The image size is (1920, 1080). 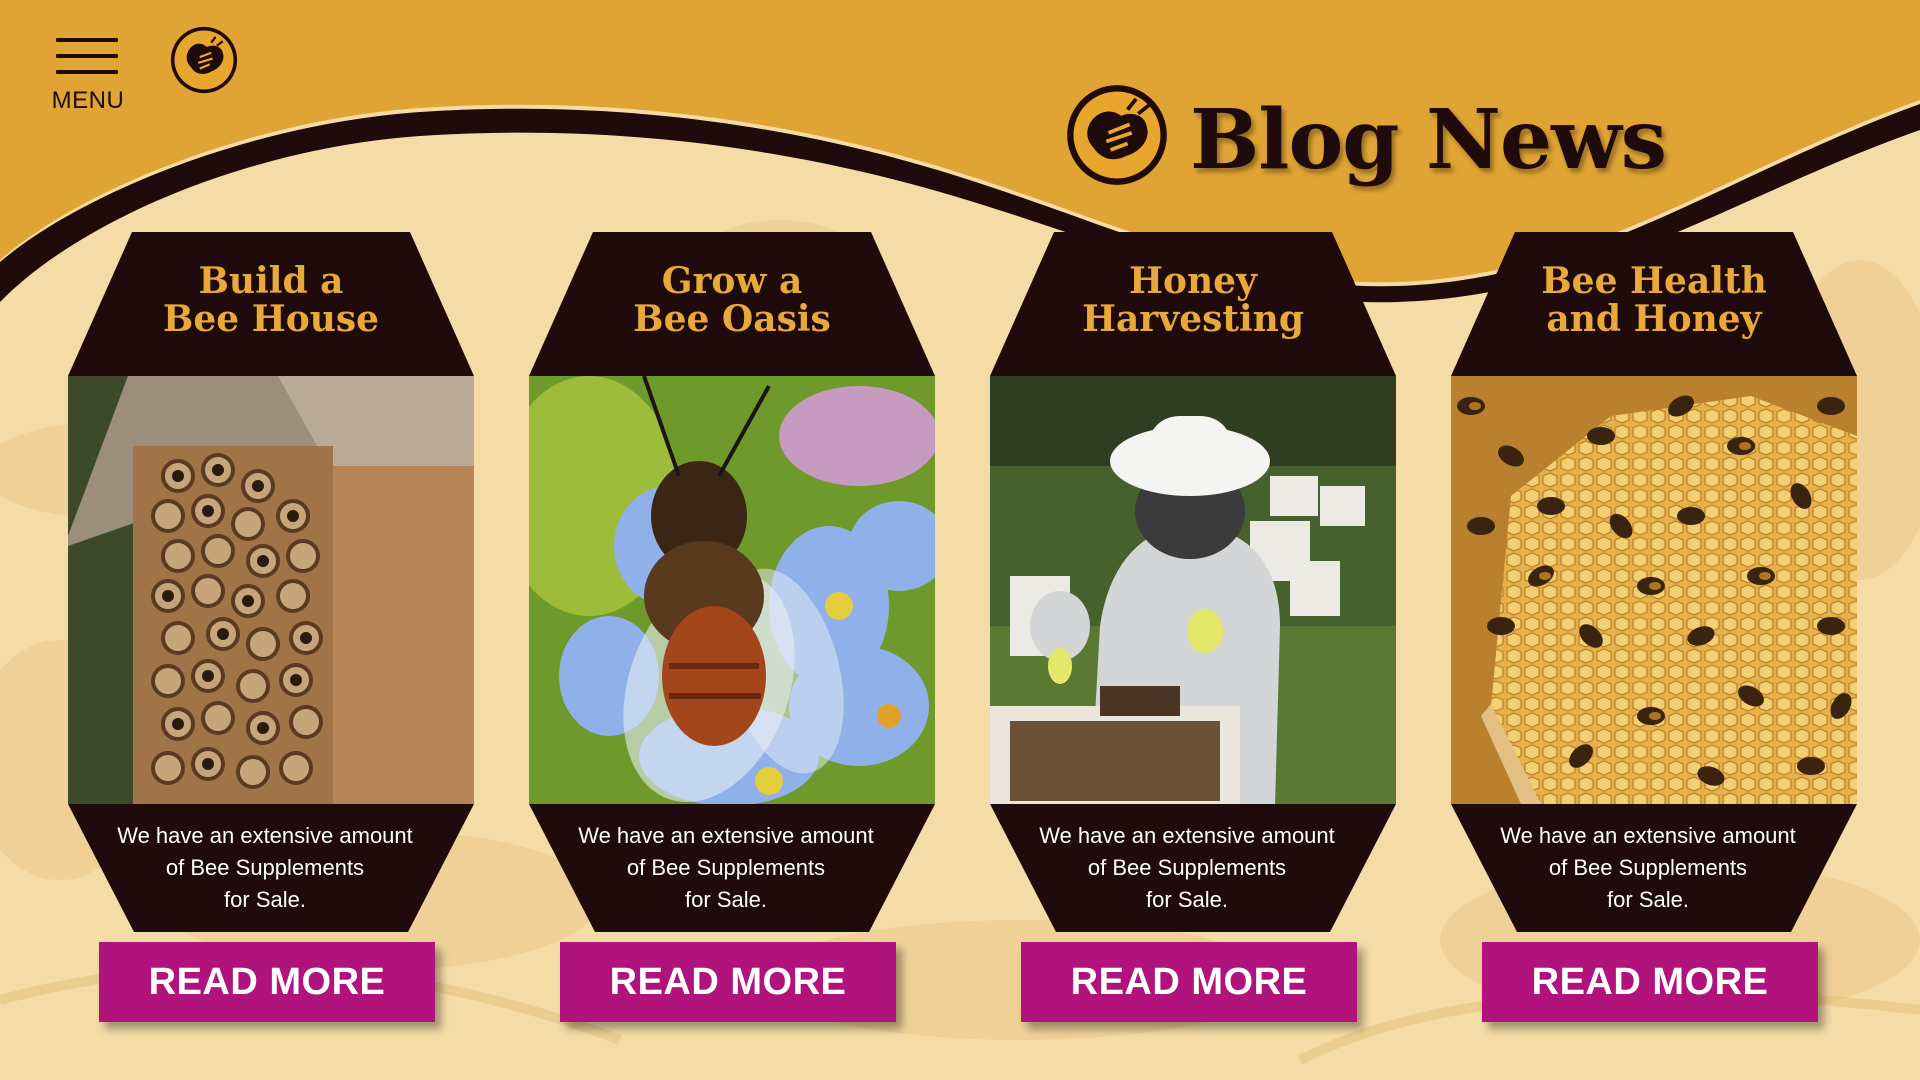 I want to click on menu-label: MENU, so click(x=88, y=100).